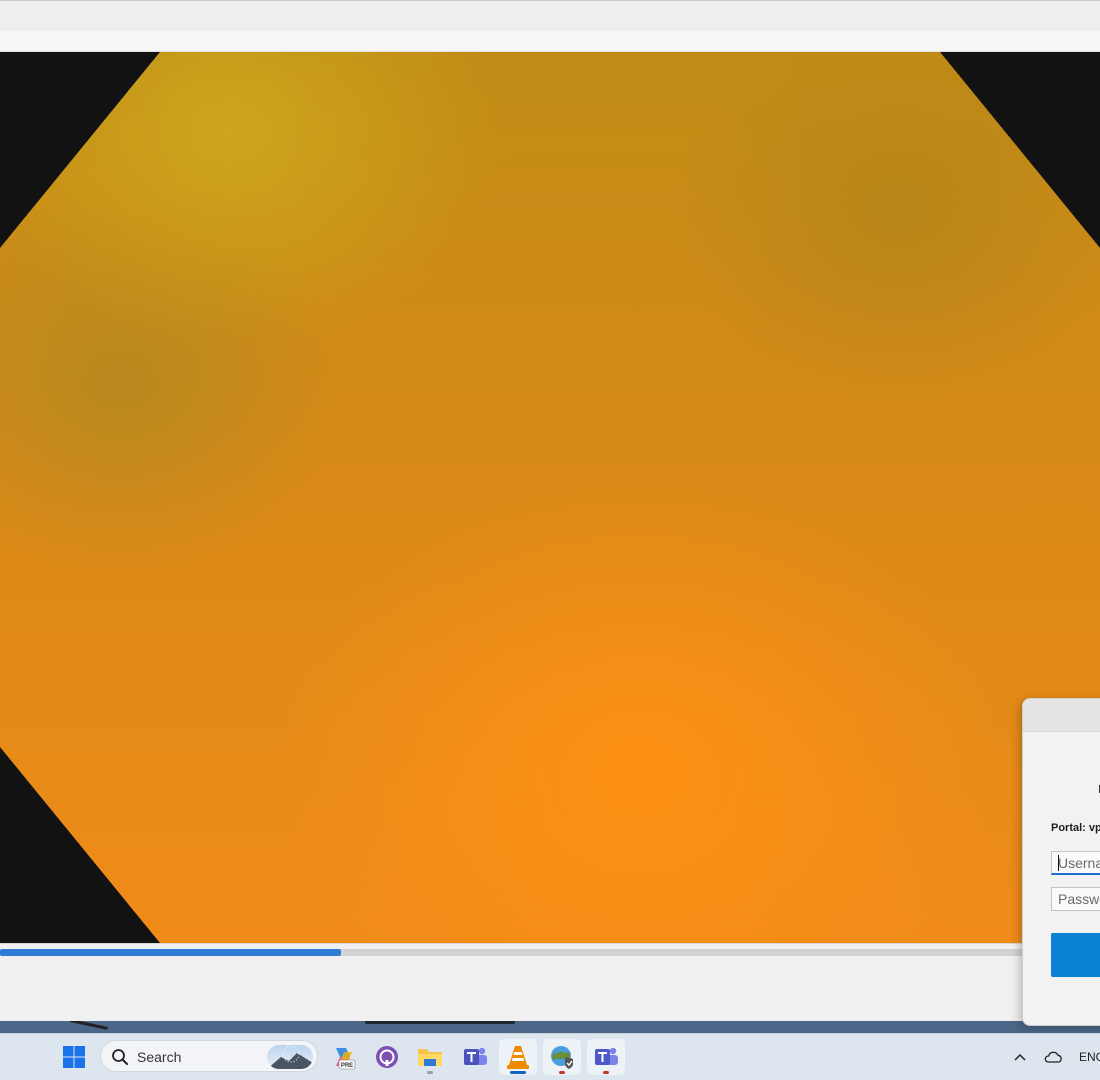 The width and height of the screenshot is (1100, 1080). I want to click on taskbar: Search PRE EN, so click(550, 1056).